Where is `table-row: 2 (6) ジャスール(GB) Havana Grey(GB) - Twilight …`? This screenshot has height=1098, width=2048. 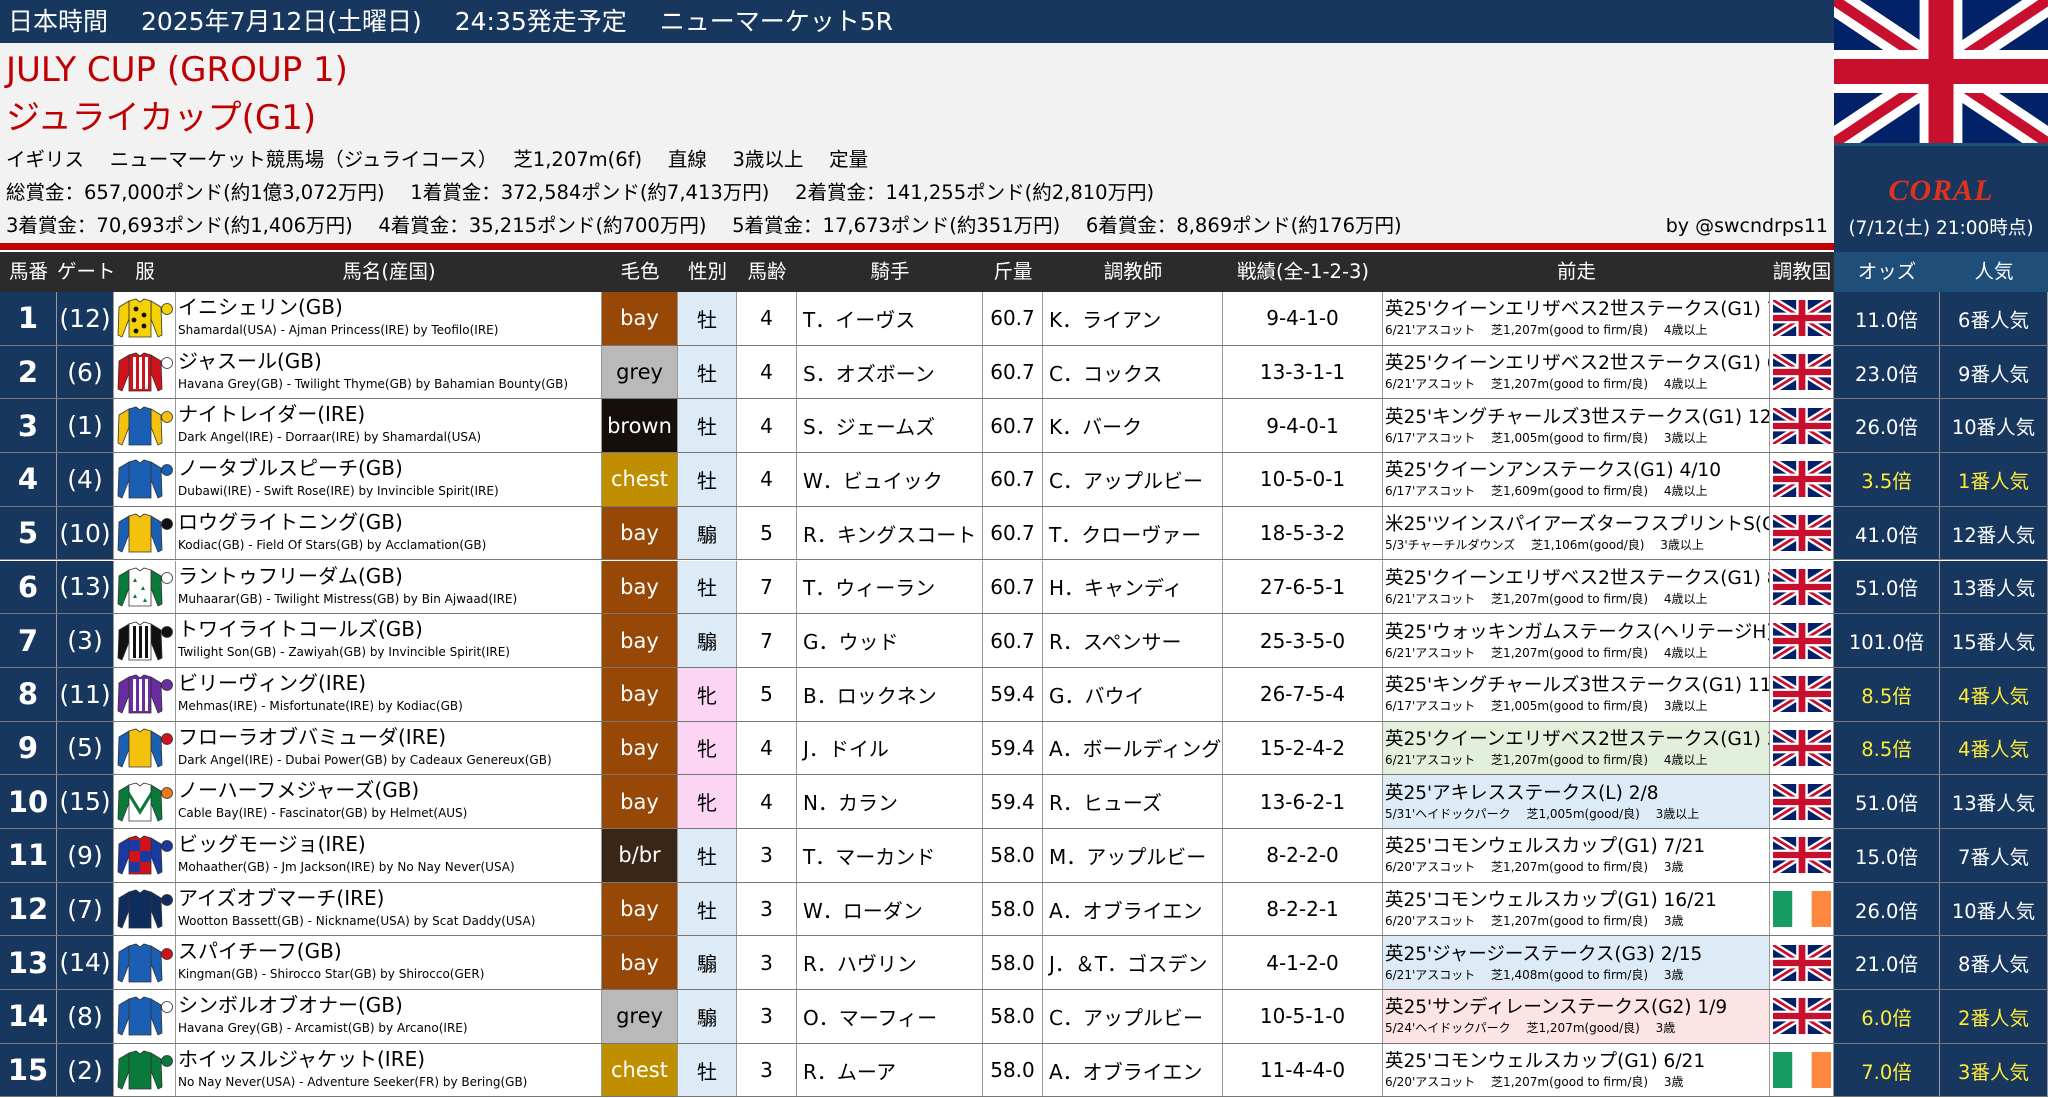 table-row: 2 (6) ジャスール(GB) Havana Grey(GB) - Twilight … is located at coordinates (1024, 372).